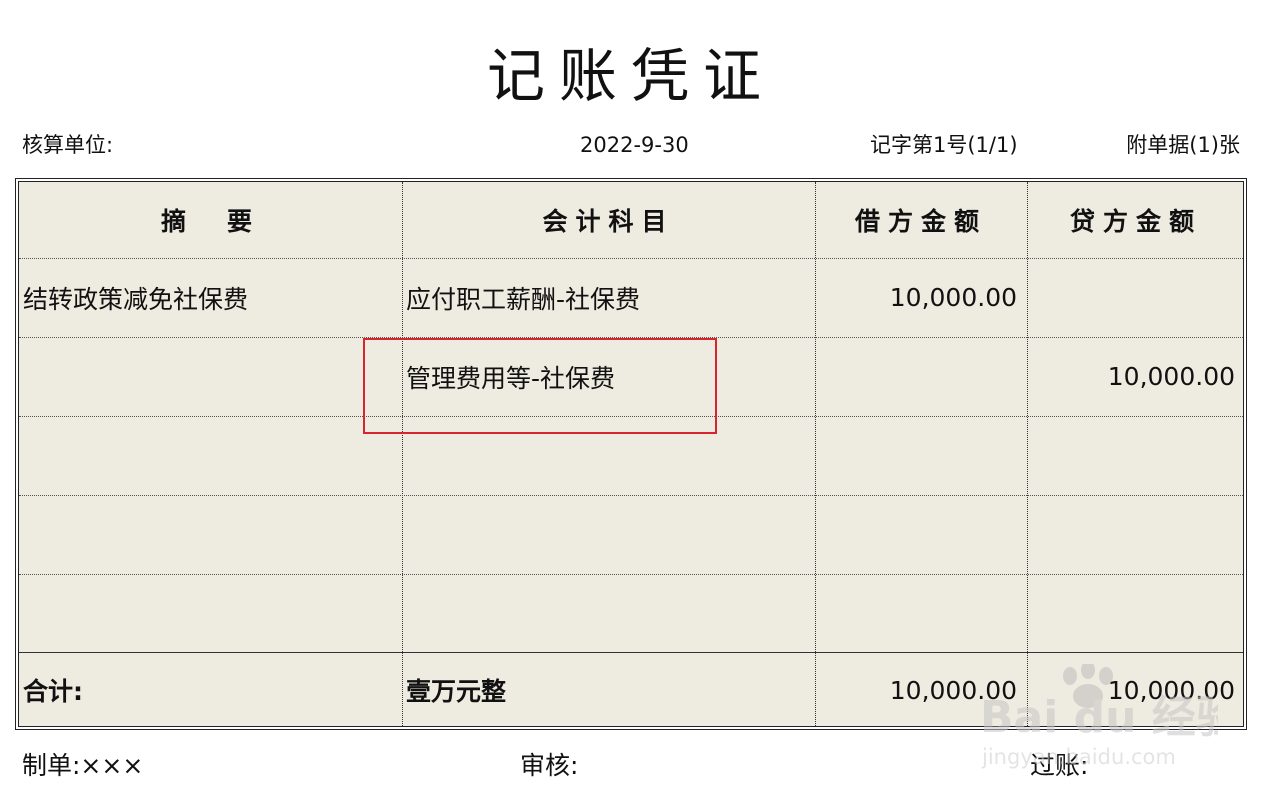 This screenshot has height=800, width=1275. I want to click on header-account: 会计科目, so click(608, 221).